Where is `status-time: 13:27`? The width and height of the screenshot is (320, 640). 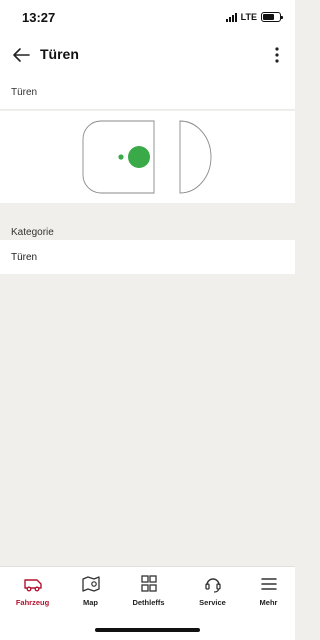
status-time: 13:27 is located at coordinates (39, 17).